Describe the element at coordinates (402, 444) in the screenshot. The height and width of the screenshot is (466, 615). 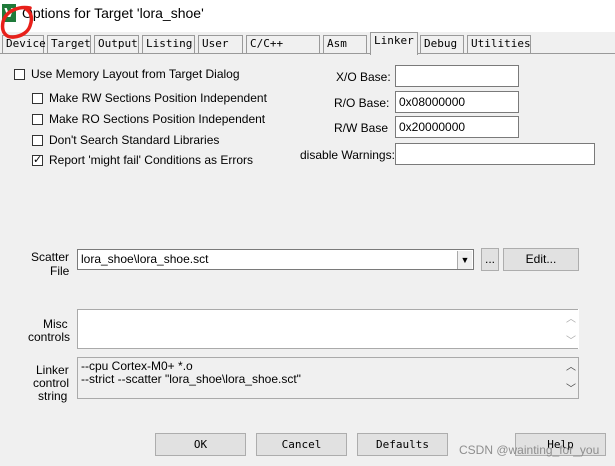
I see `defaults-button: Defaults` at that location.